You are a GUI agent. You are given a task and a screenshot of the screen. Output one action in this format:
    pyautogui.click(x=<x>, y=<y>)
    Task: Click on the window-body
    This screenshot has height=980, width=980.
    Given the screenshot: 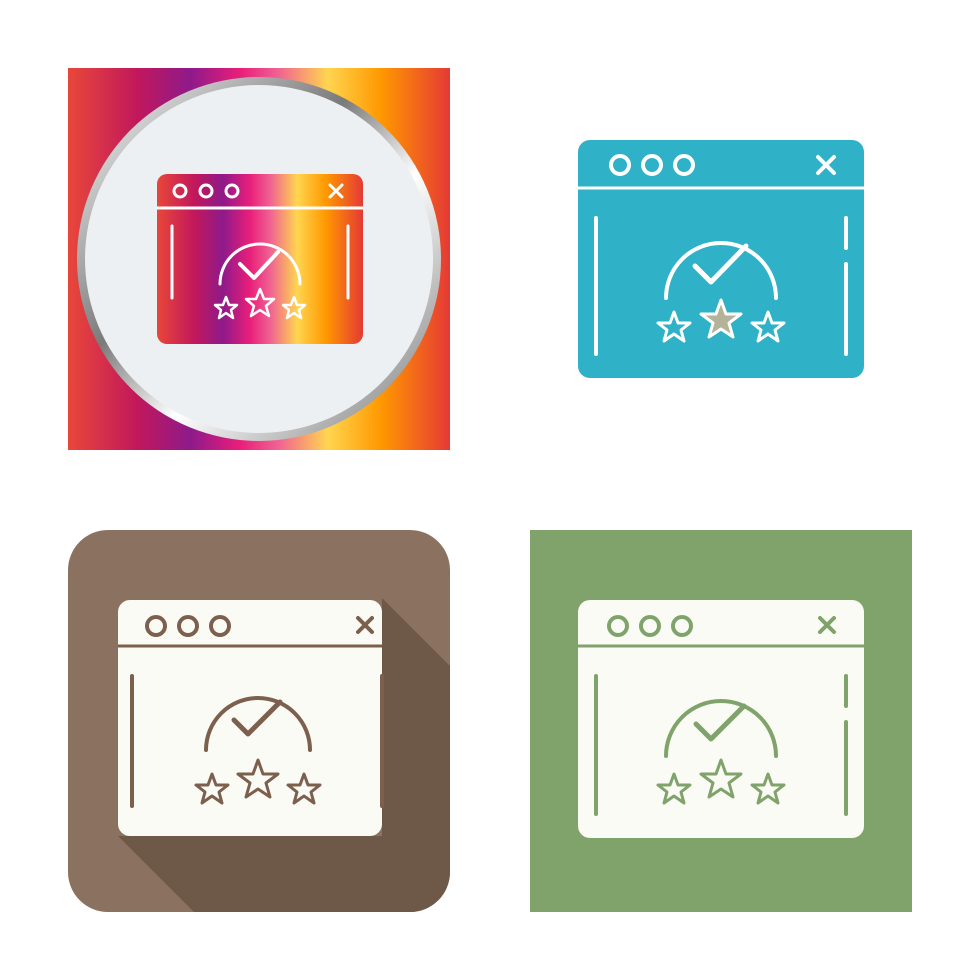 What is the action you would take?
    pyautogui.click(x=260, y=259)
    